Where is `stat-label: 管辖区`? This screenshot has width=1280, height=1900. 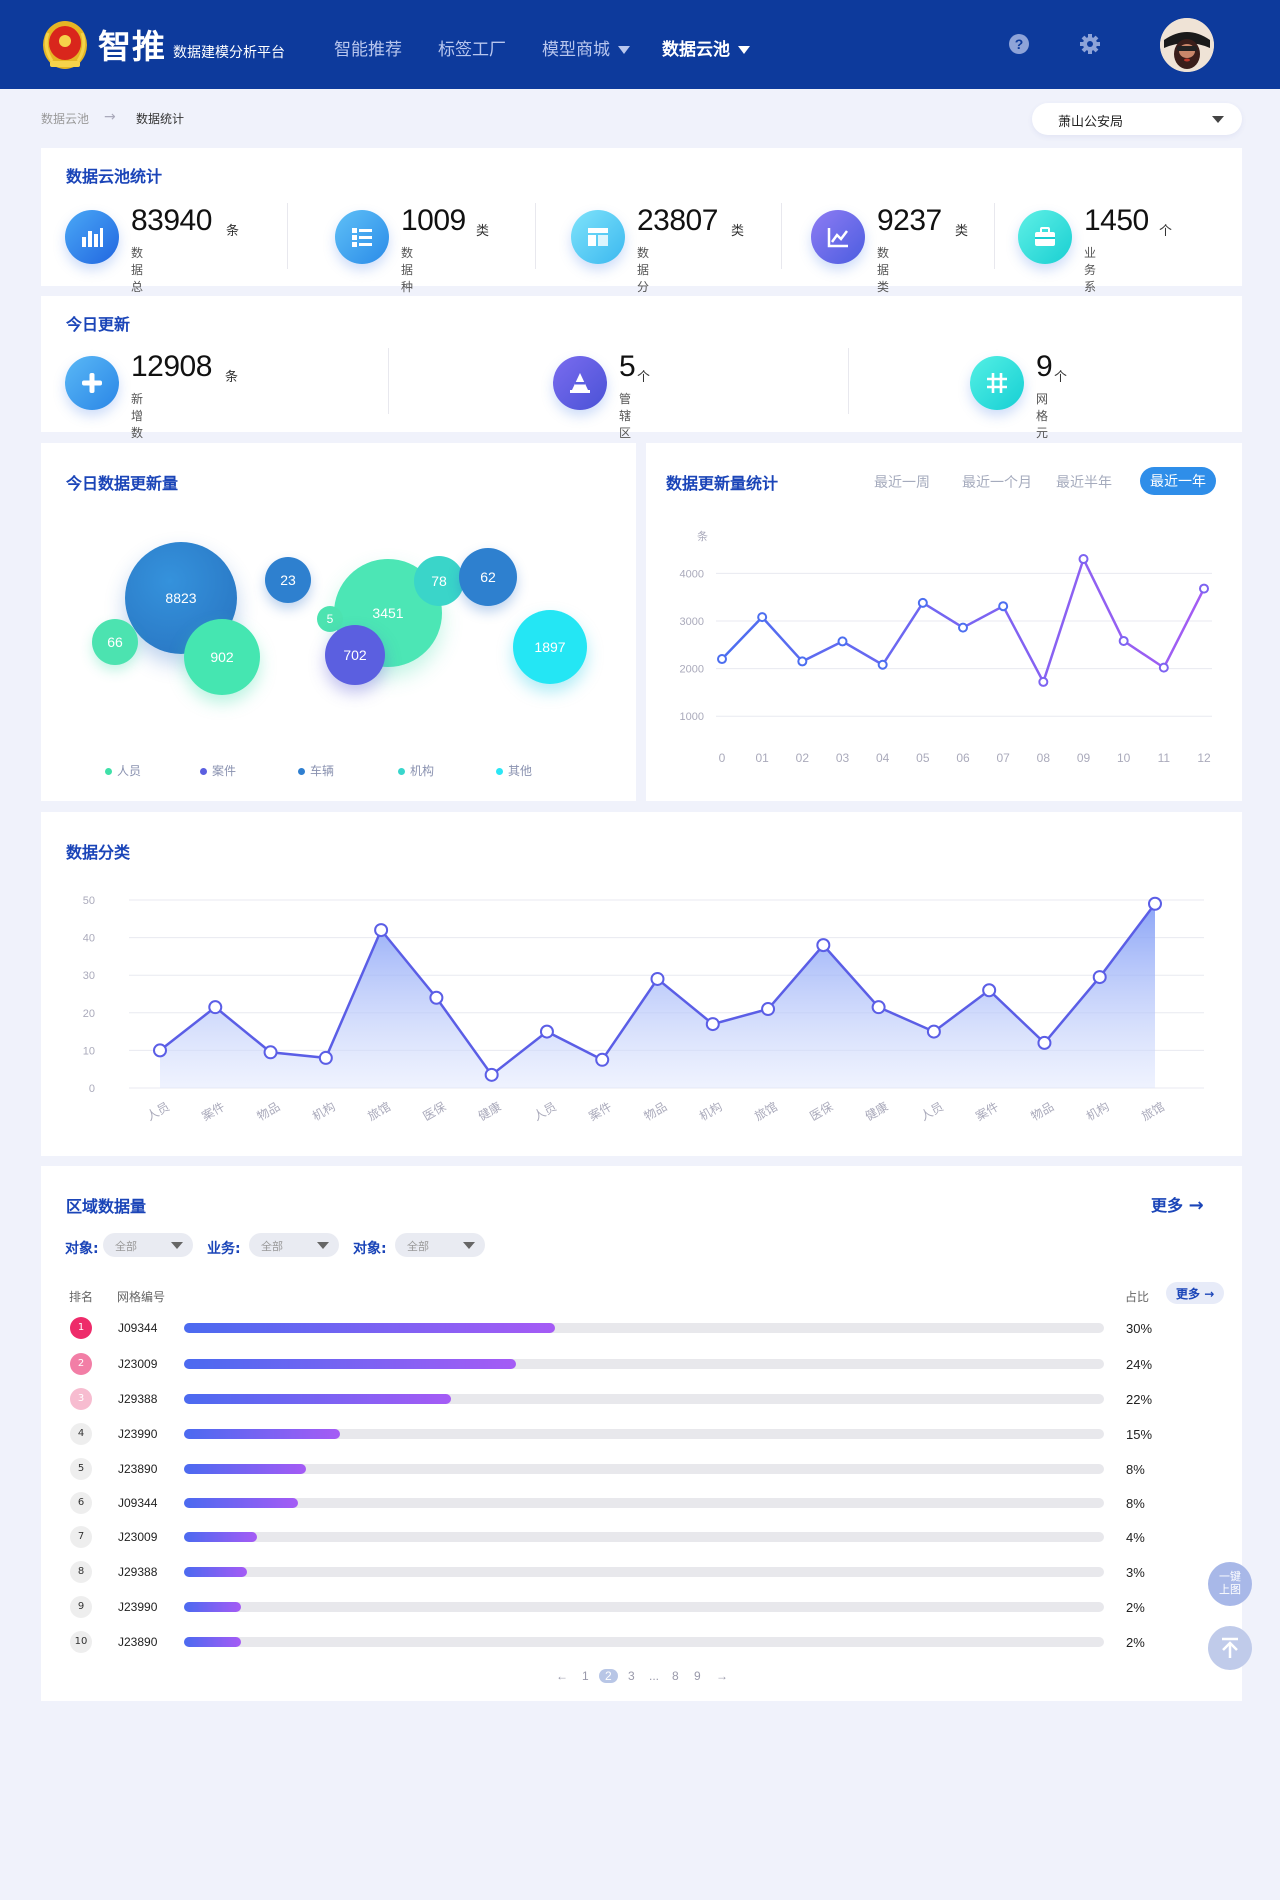
stat-label: 管辖区 is located at coordinates (625, 416).